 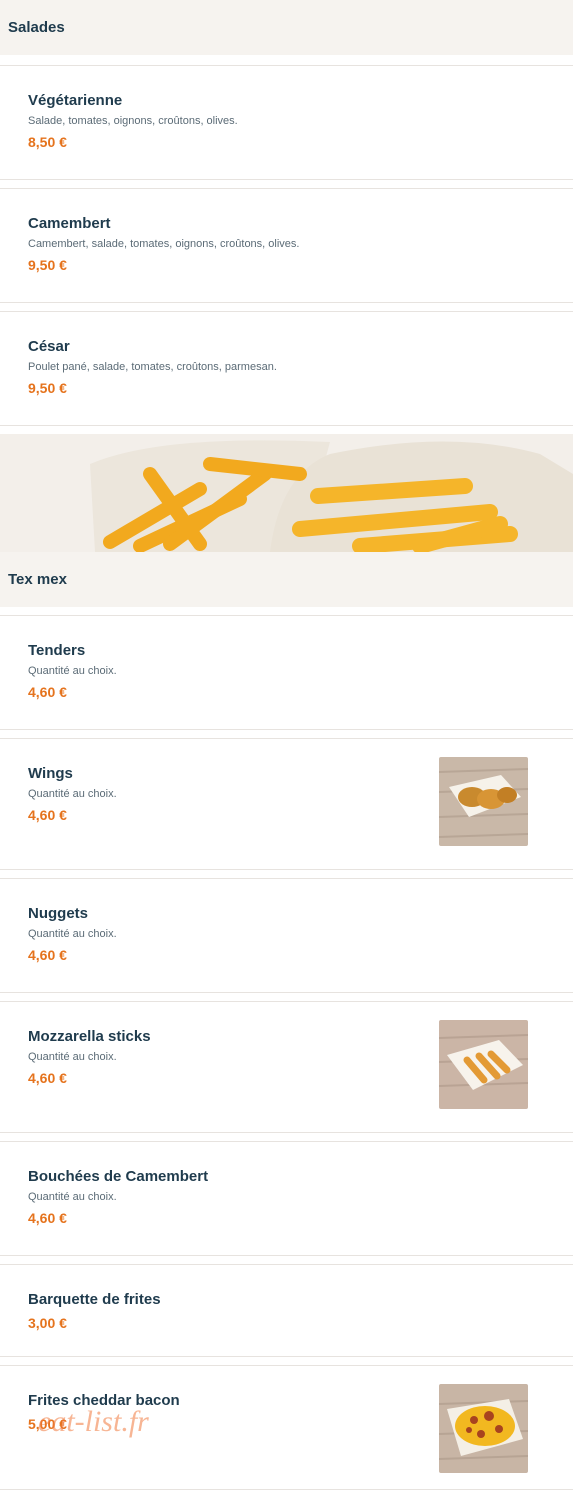 I want to click on wings-photo, so click(x=483, y=801).